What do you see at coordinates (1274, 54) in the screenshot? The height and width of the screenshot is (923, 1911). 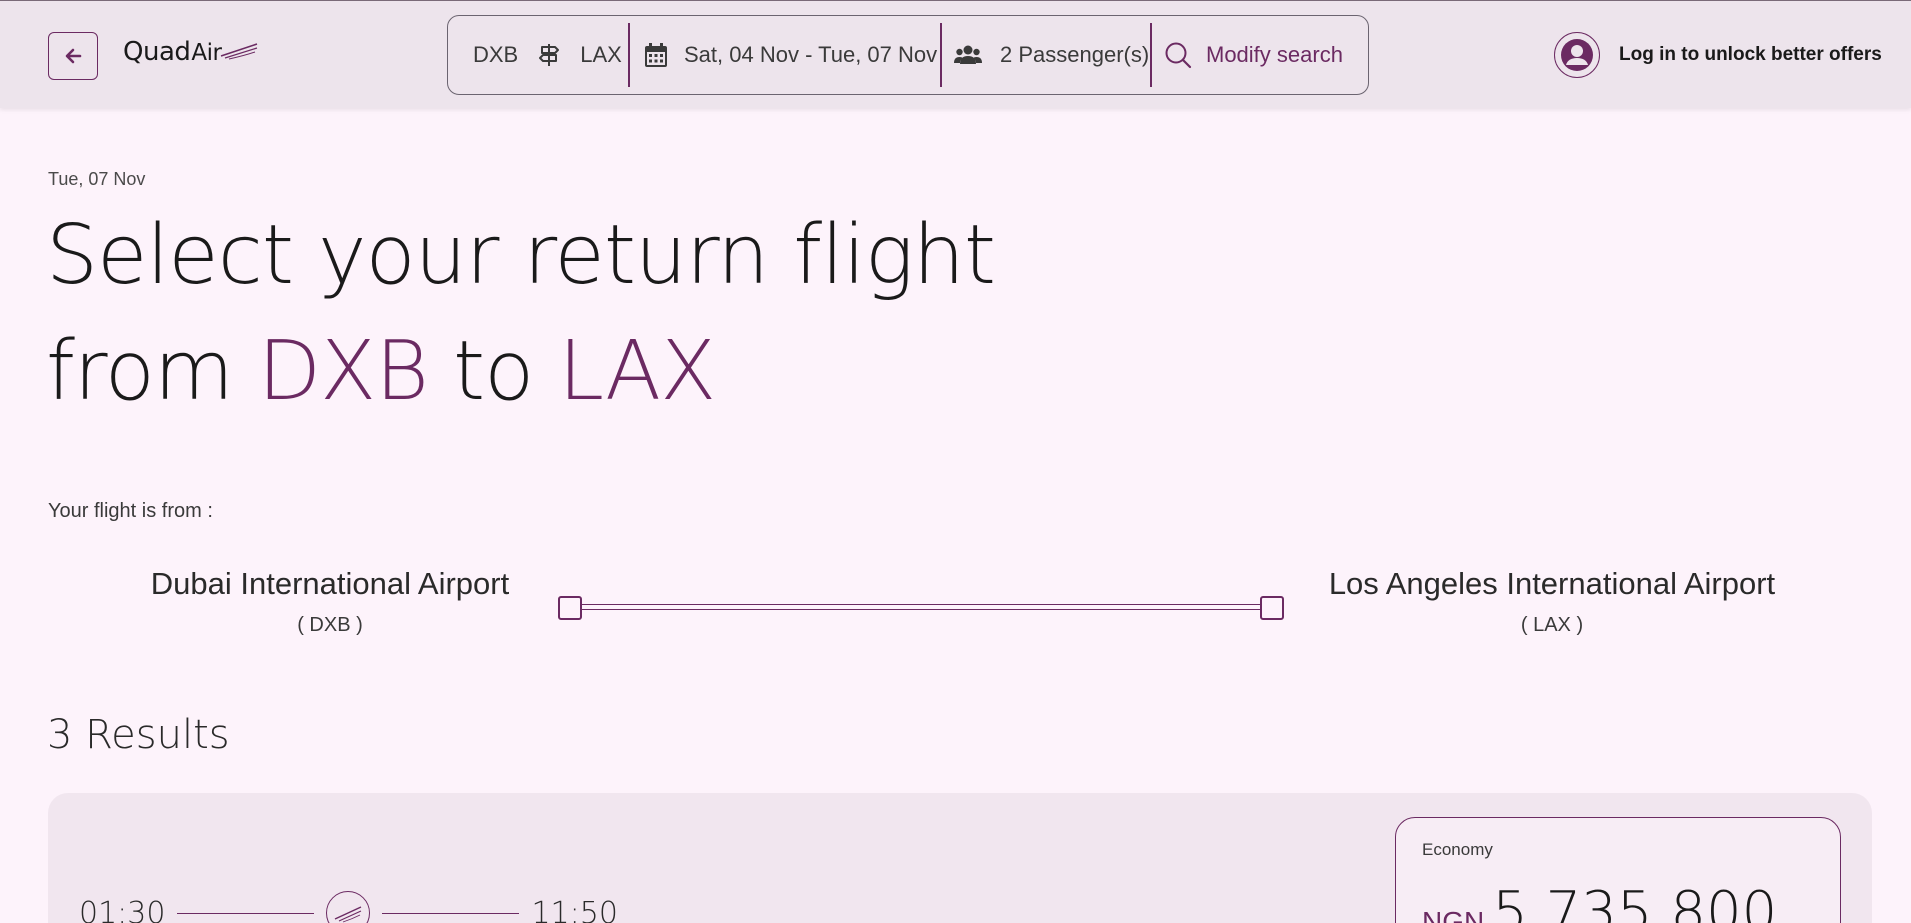 I see `modify-search-label: Modify search` at bounding box center [1274, 54].